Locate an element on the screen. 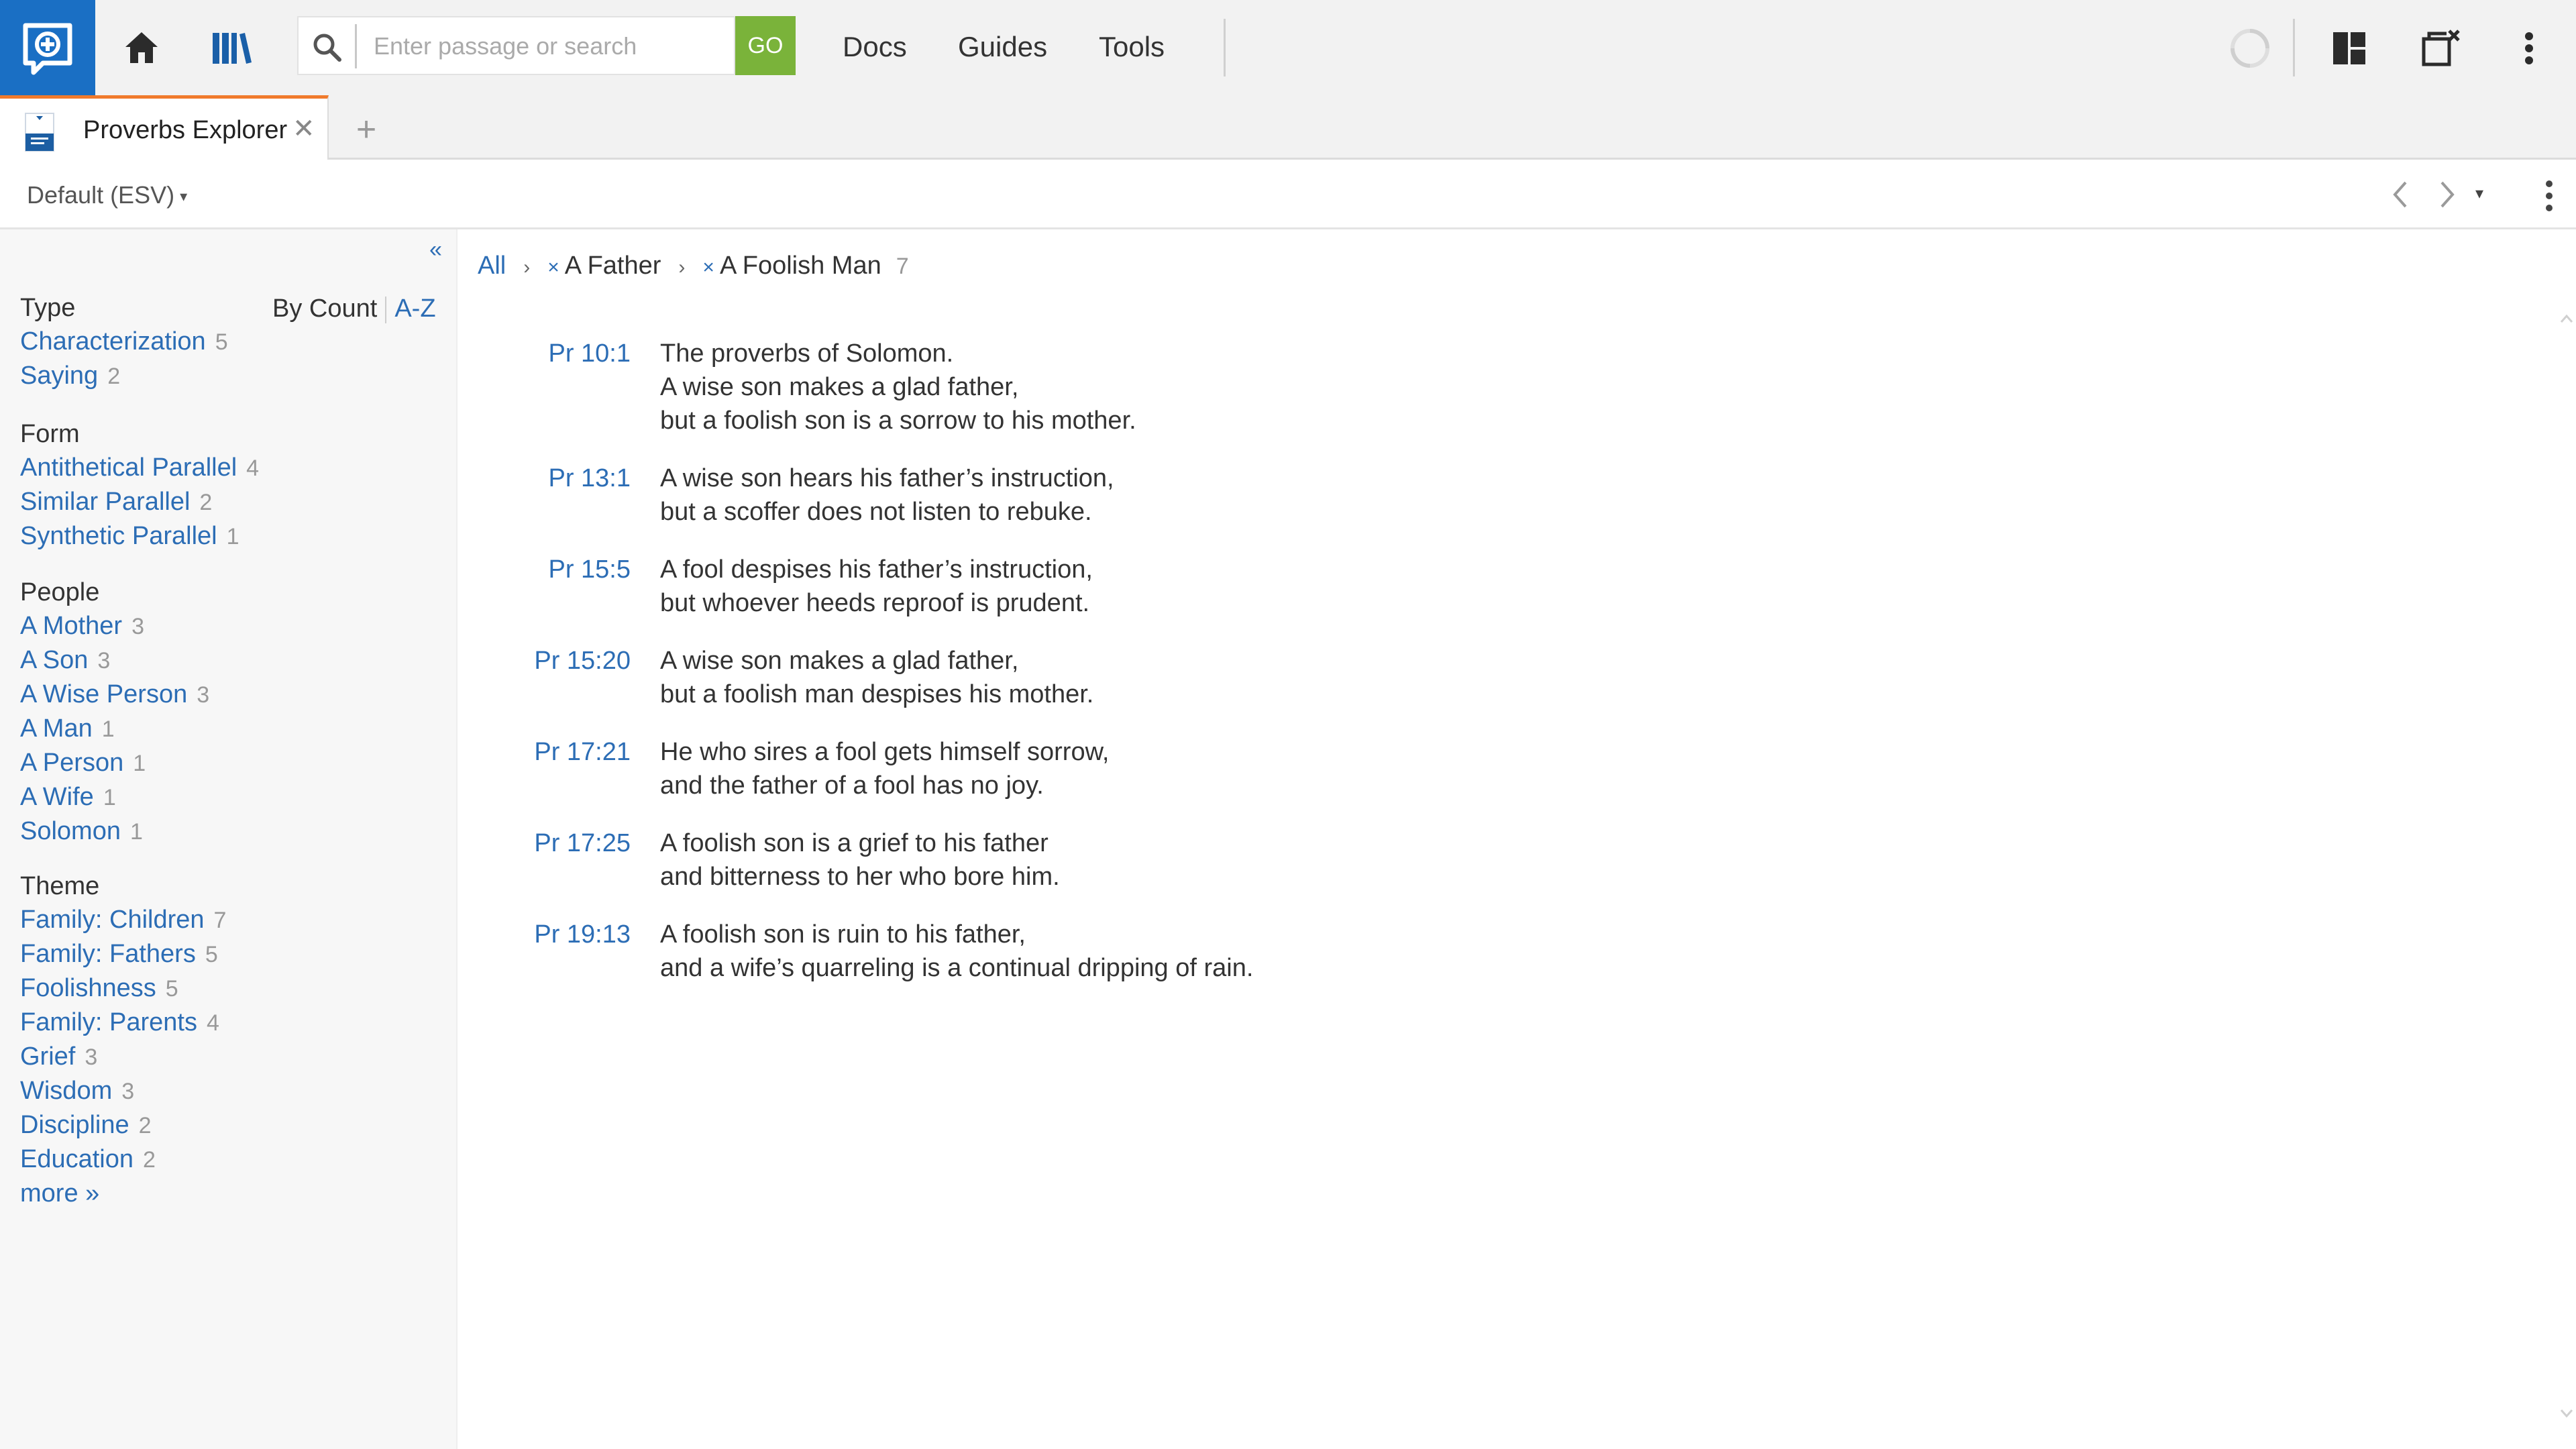 This screenshot has width=2576, height=1449. filter-breadcrumb: All › × A Father › × A Foolish Man 7 is located at coordinates (693, 266).